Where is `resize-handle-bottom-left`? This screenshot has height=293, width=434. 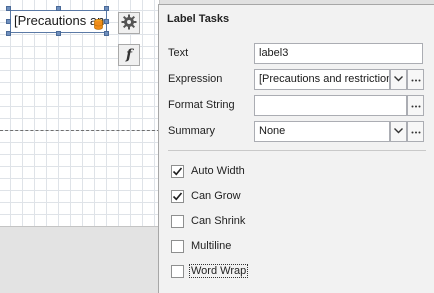
resize-handle-bottom-left is located at coordinates (8, 33).